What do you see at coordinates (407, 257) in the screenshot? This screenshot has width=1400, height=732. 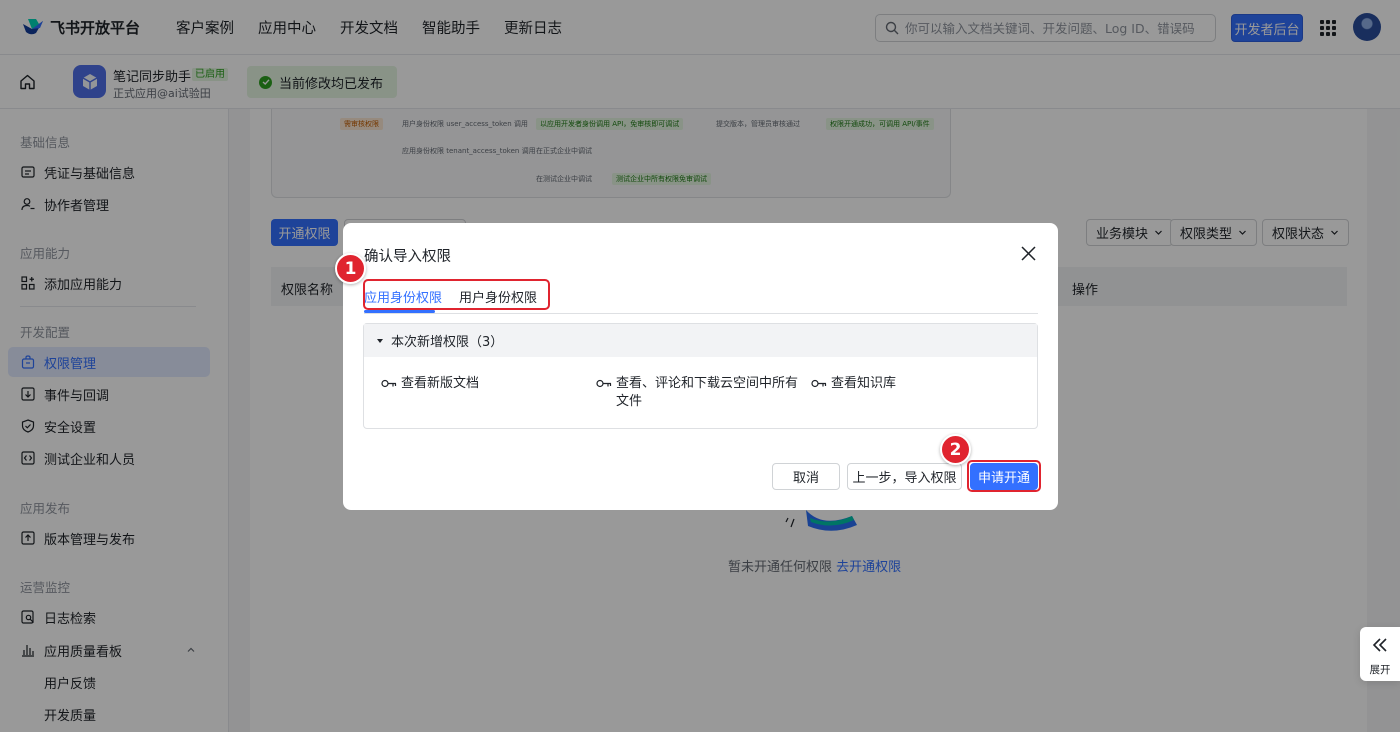 I see `dialog-title: 确认导入权限` at bounding box center [407, 257].